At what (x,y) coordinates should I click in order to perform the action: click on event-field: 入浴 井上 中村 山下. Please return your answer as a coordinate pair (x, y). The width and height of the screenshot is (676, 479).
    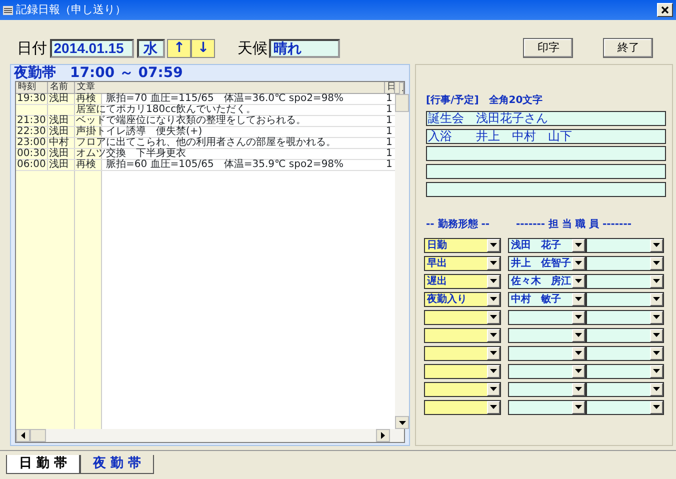
    Looking at the image, I should click on (546, 136).